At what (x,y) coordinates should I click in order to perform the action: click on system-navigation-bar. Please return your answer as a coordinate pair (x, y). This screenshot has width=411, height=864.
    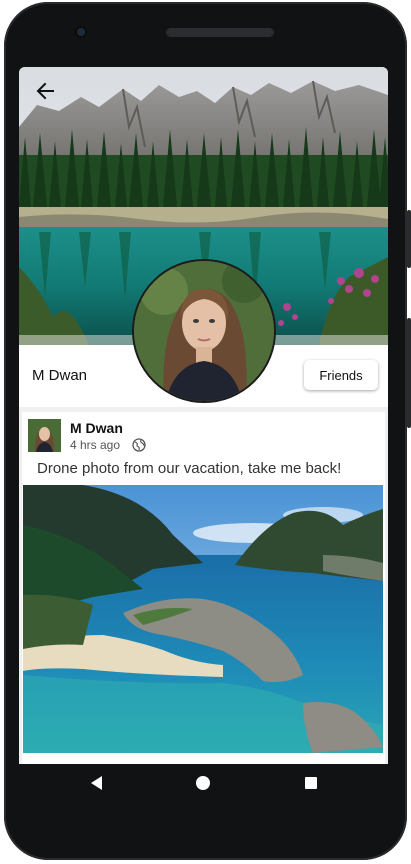
    Looking at the image, I should click on (203, 784).